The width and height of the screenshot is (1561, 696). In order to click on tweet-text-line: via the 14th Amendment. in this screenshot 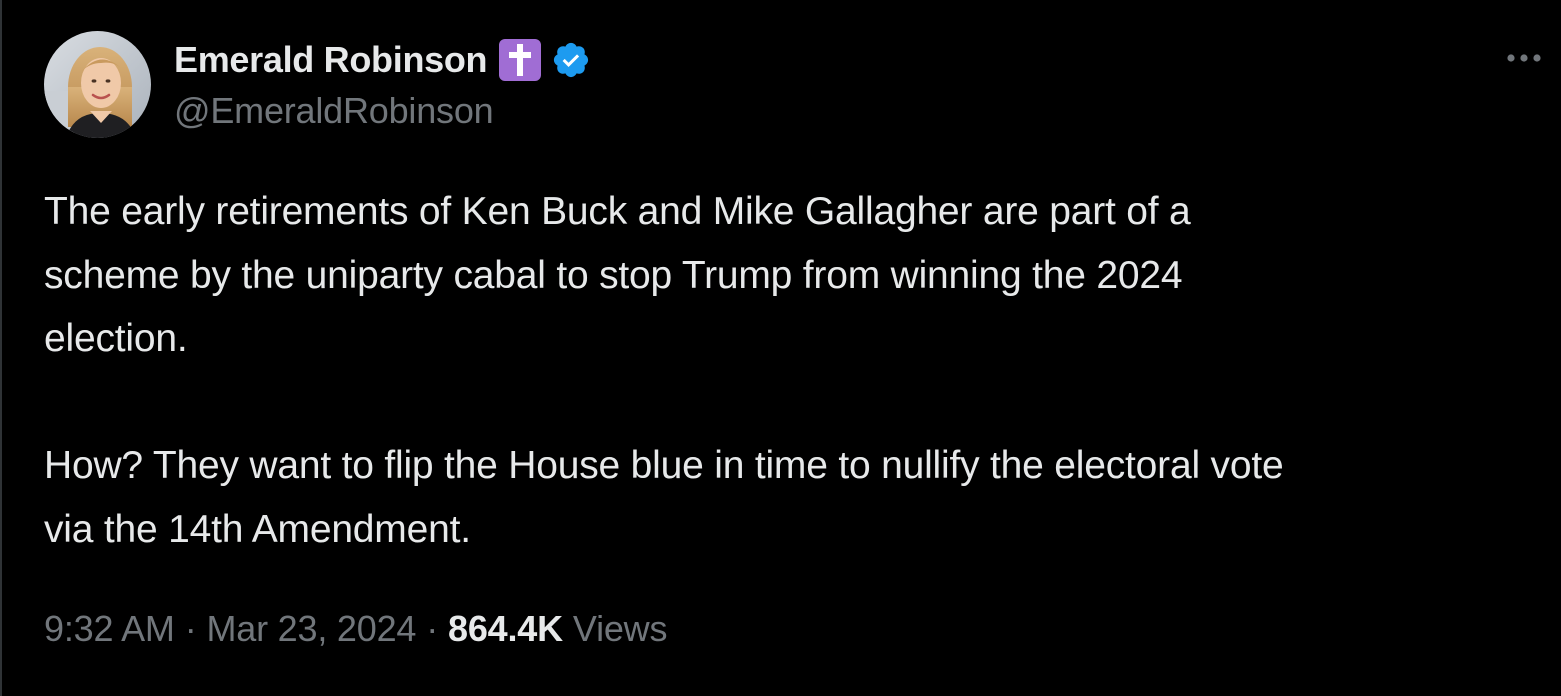, I will do `click(257, 529)`.